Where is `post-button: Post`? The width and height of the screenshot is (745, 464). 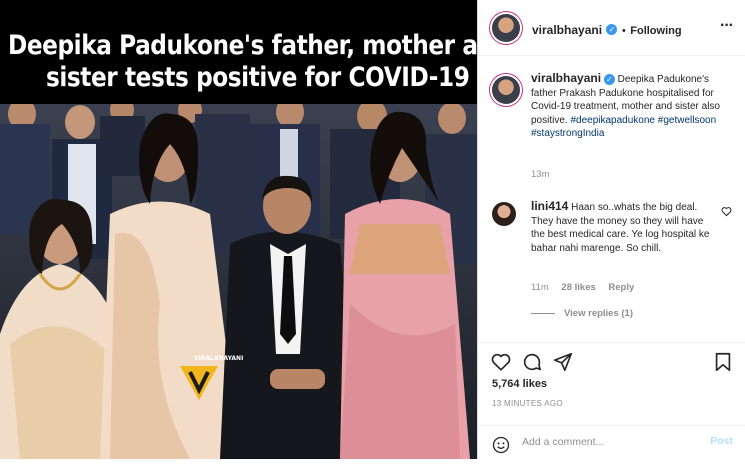
post-button: Post is located at coordinates (721, 441).